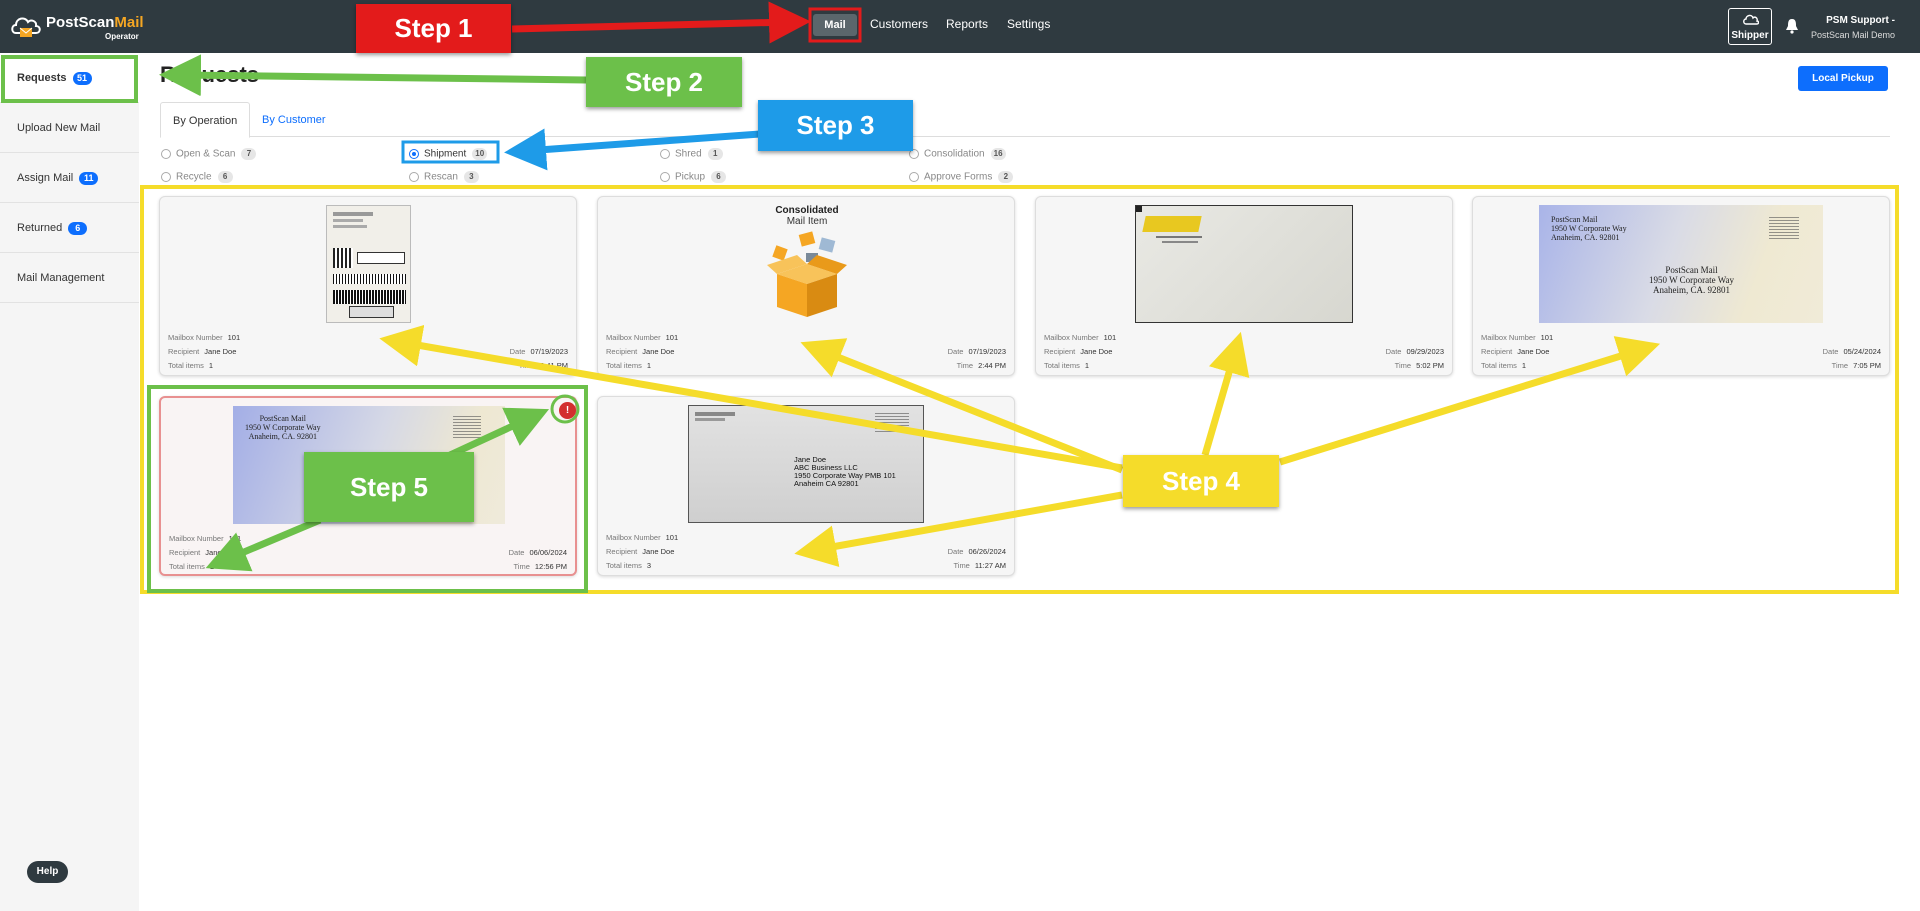 The height and width of the screenshot is (911, 1920). What do you see at coordinates (69, 278) in the screenshot?
I see `sidebar-item-mail-management: Mail Management` at bounding box center [69, 278].